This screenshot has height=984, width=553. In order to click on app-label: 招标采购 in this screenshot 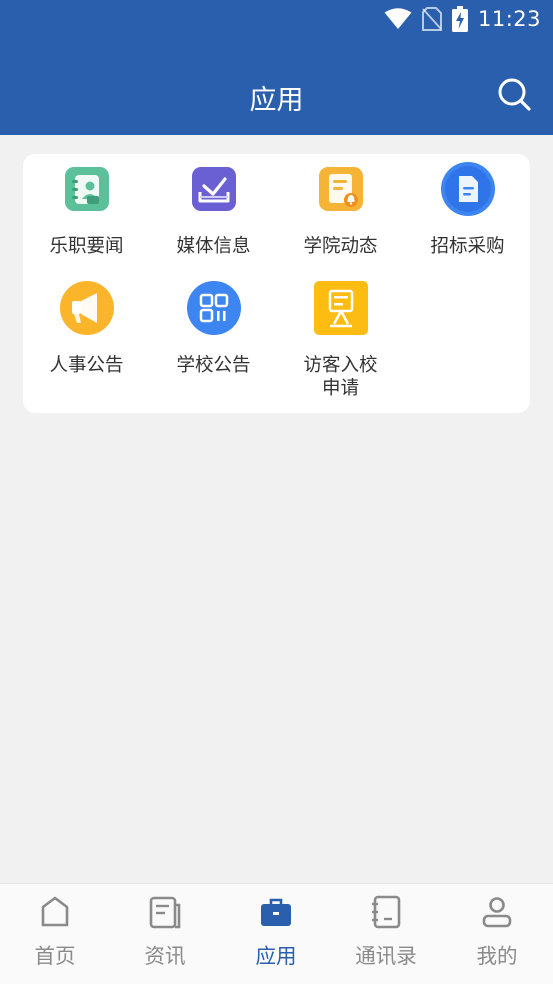, I will do `click(467, 246)`.